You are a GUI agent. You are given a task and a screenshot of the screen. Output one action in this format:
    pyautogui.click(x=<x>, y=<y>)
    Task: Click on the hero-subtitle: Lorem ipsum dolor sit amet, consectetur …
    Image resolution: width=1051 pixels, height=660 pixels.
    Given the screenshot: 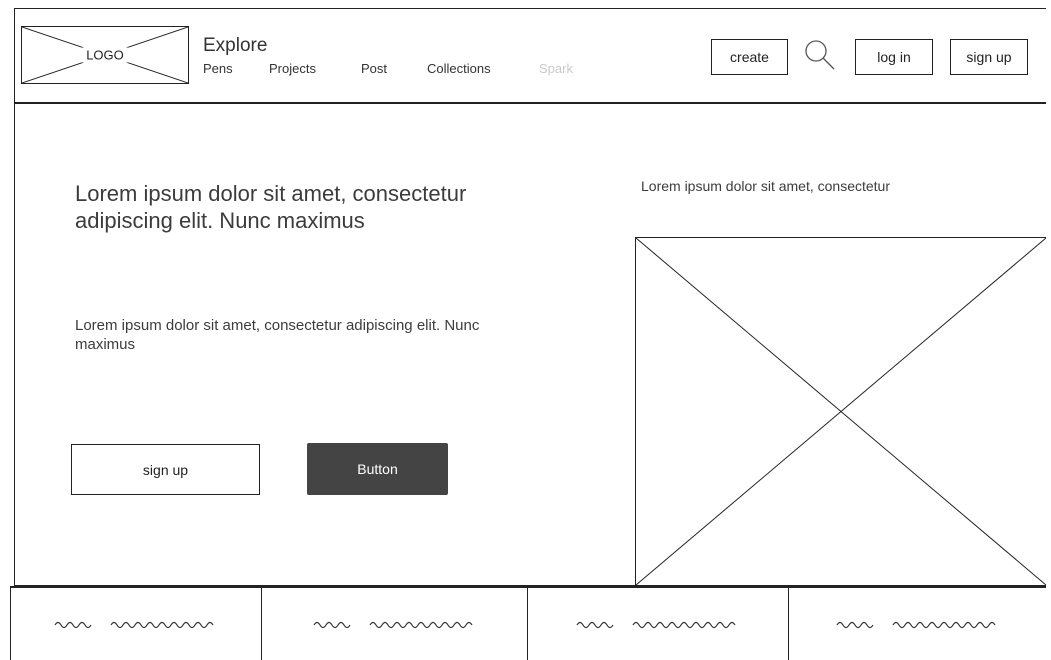 What is the action you would take?
    pyautogui.click(x=277, y=335)
    